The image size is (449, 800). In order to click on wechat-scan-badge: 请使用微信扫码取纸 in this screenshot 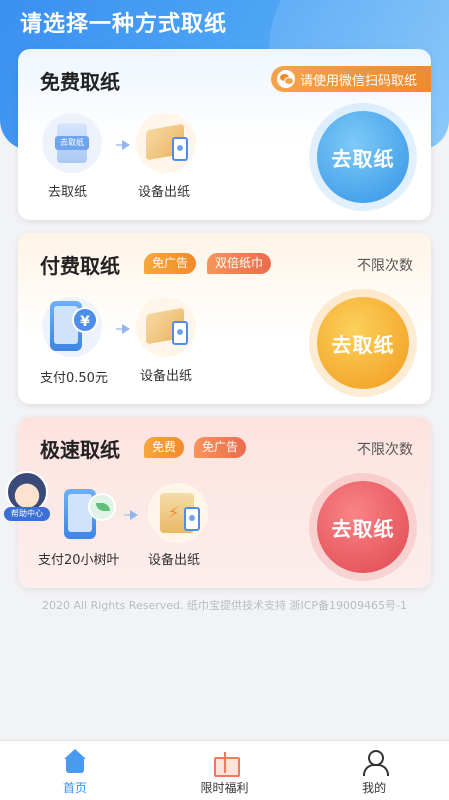, I will do `click(350, 79)`.